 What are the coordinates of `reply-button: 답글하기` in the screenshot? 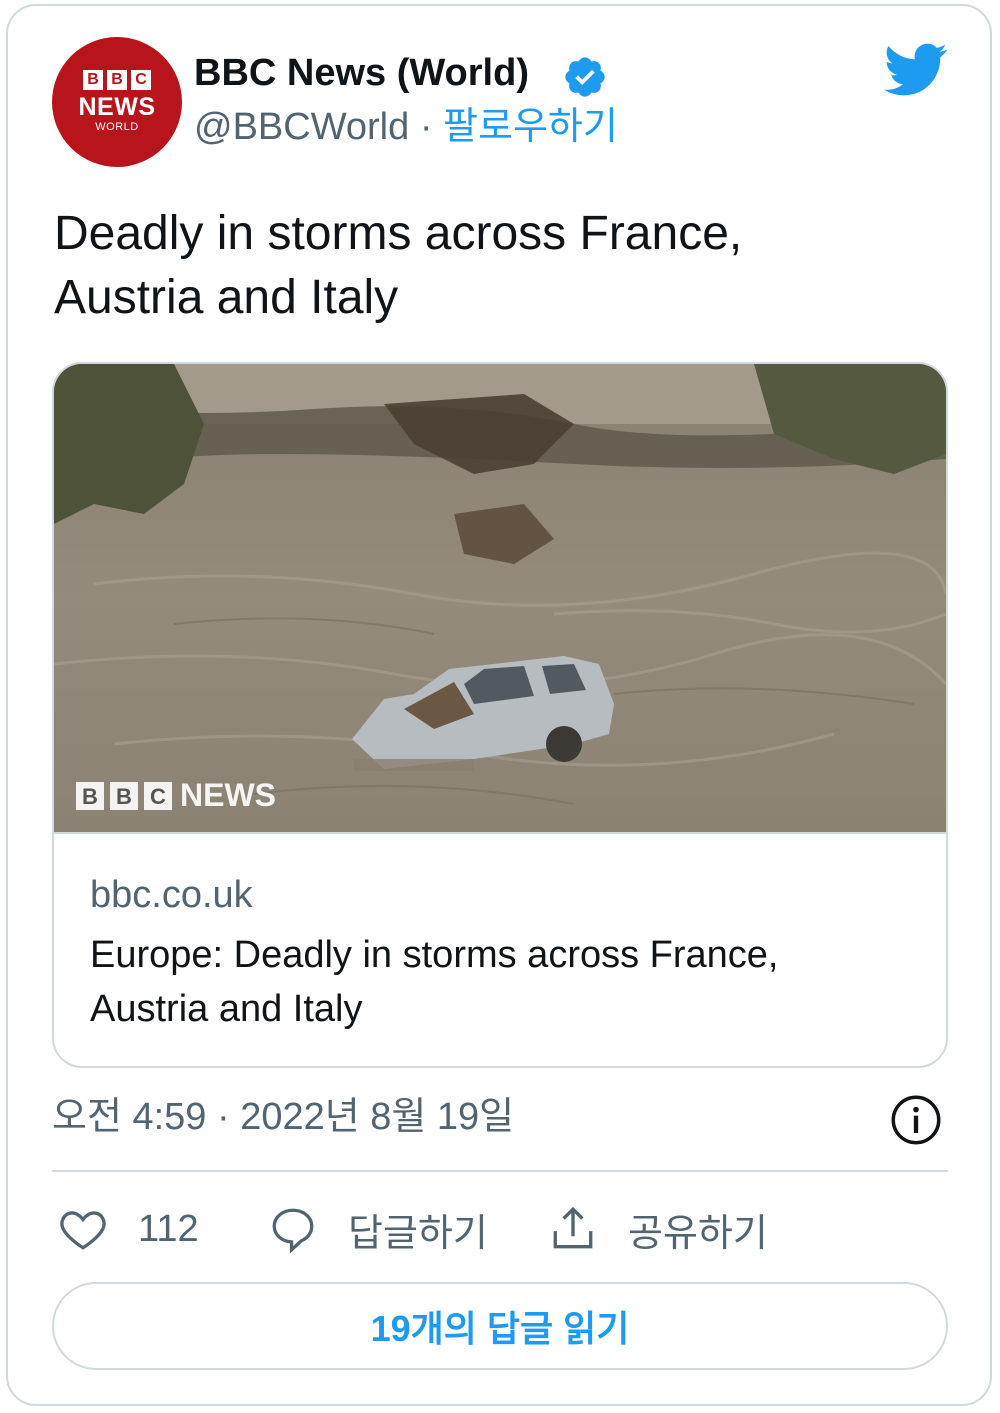 It's located at (378, 1229).